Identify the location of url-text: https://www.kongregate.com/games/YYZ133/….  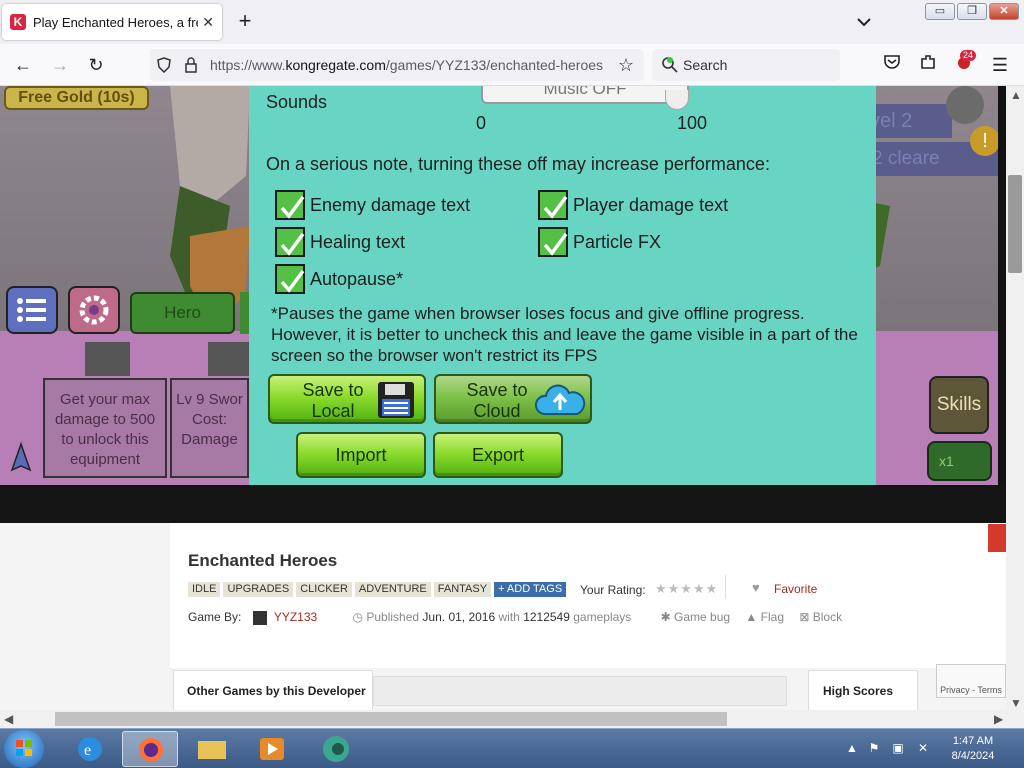
(406, 65).